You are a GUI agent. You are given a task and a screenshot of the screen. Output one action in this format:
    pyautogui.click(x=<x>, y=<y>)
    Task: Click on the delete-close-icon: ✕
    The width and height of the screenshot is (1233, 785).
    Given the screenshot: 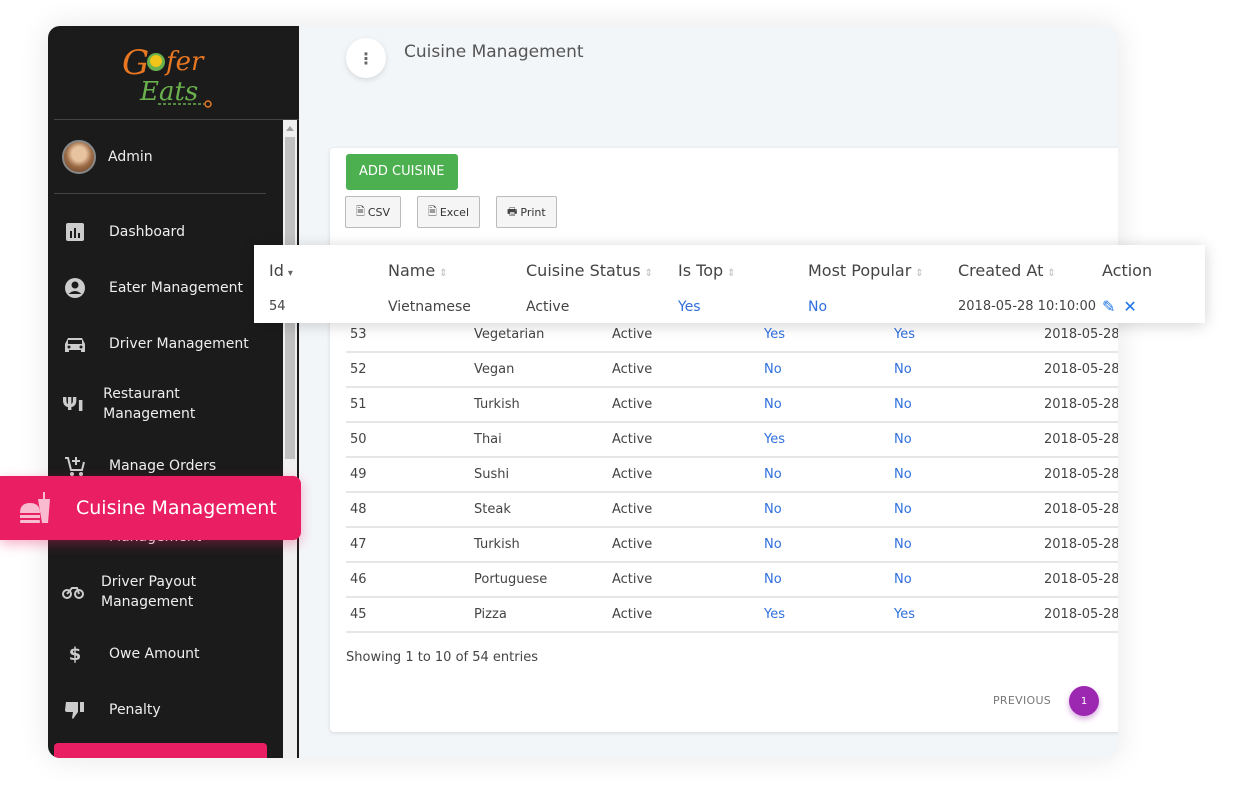 What is the action you would take?
    pyautogui.click(x=1129, y=306)
    